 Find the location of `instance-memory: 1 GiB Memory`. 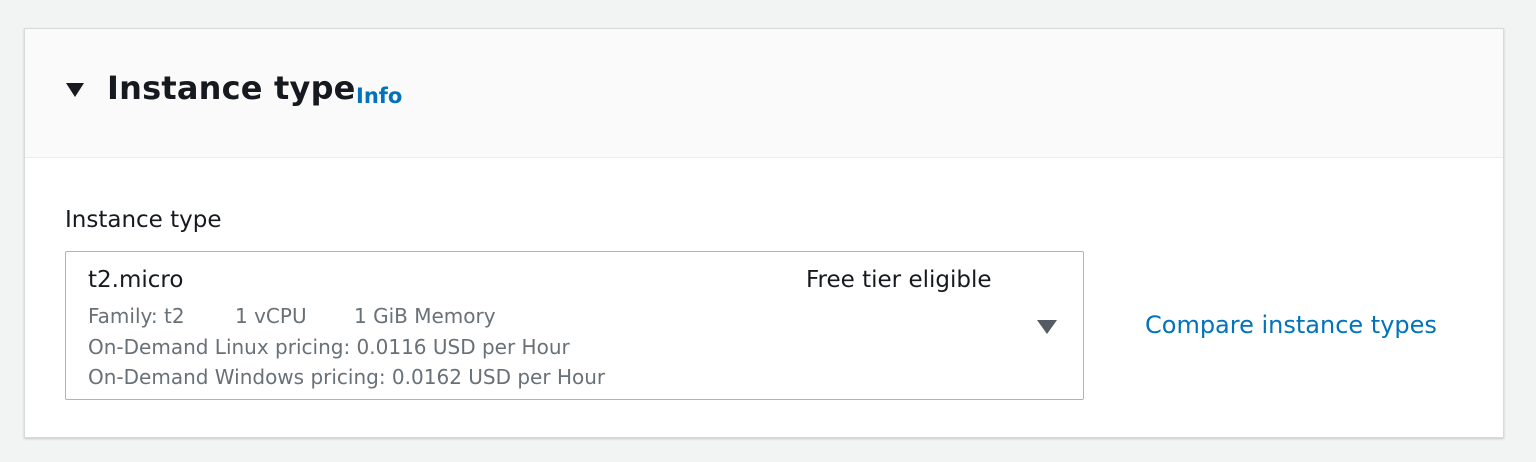

instance-memory: 1 GiB Memory is located at coordinates (425, 316).